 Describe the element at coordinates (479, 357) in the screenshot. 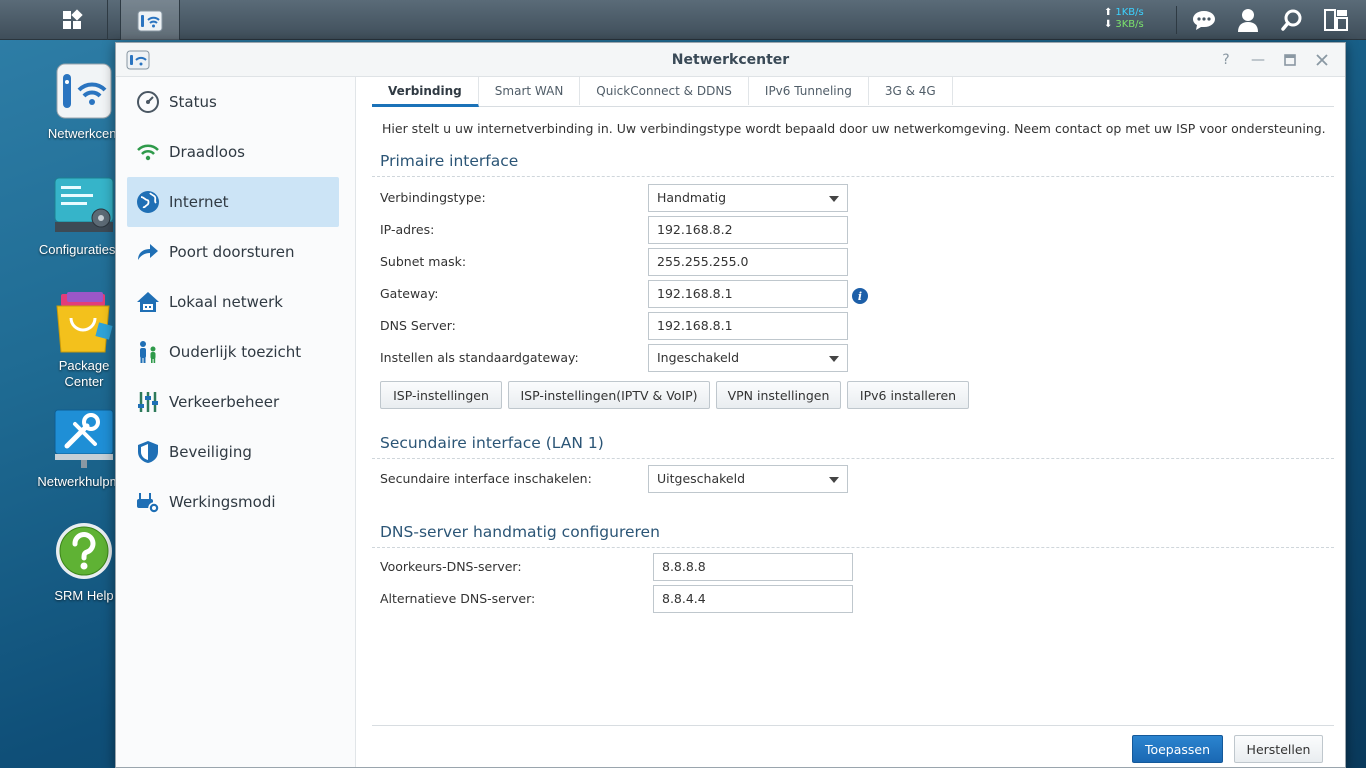

I see `default-gateway-label: Instellen als standaardgateway:` at that location.